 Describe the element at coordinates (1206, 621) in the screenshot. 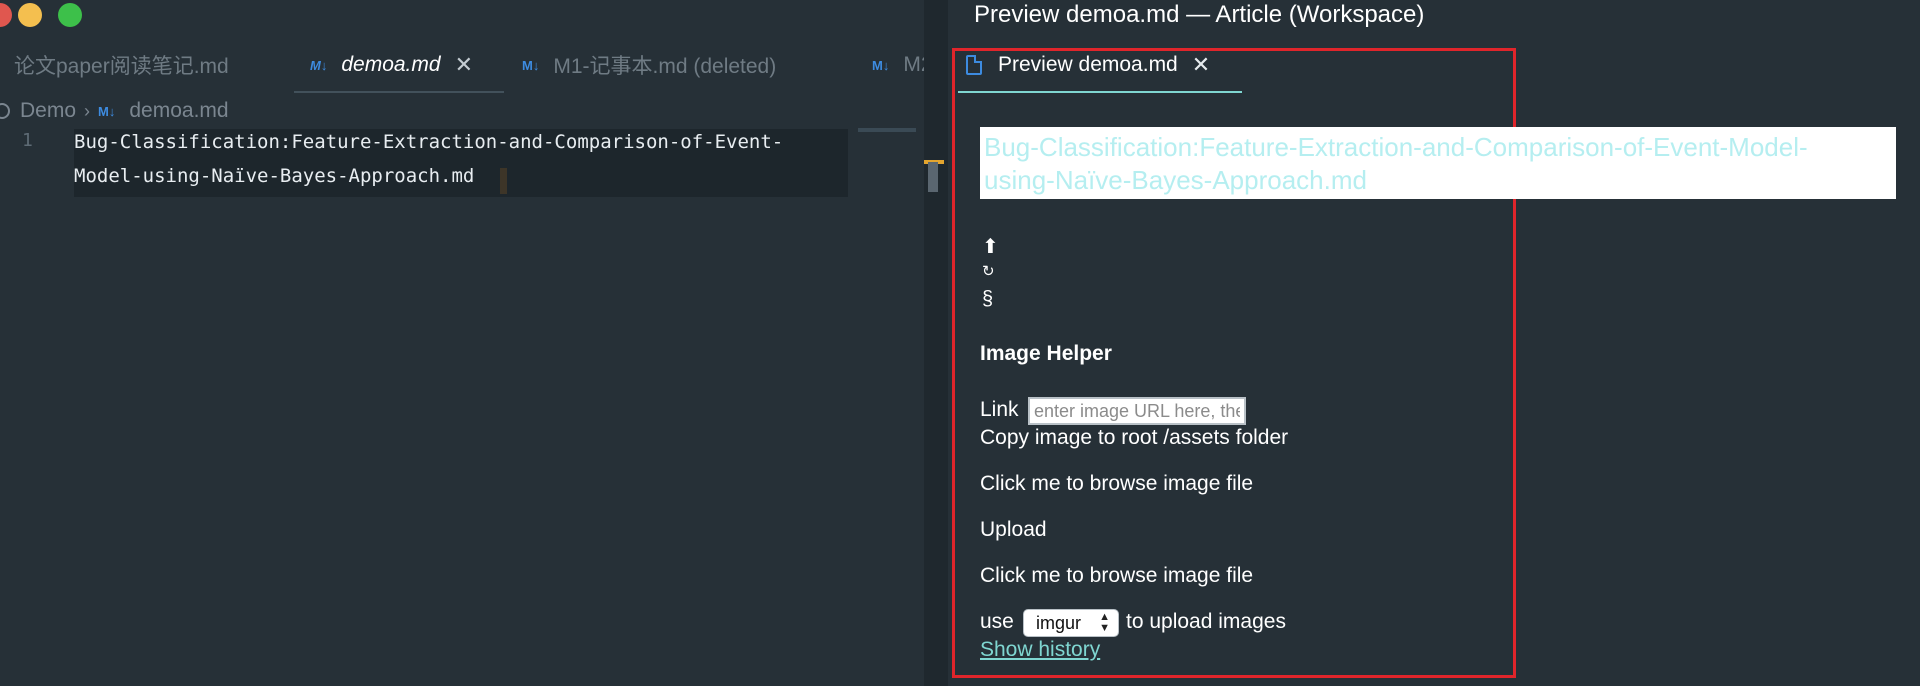

I see `upload-suffix-label: to upload images` at that location.